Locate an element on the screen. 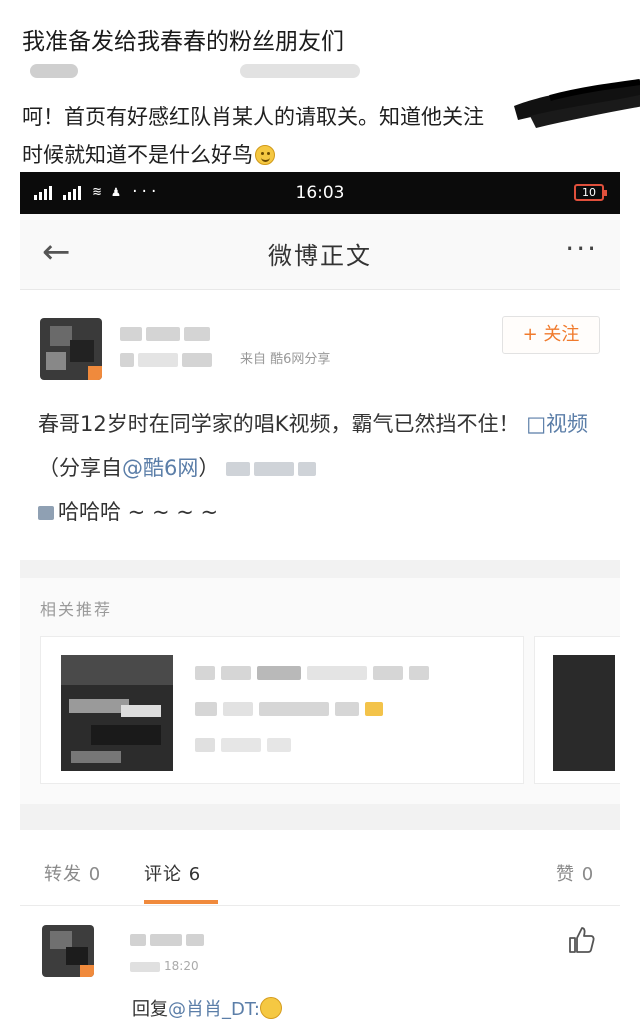 The height and width of the screenshot is (1026, 640). author-row-blurred is located at coordinates (210, 72).